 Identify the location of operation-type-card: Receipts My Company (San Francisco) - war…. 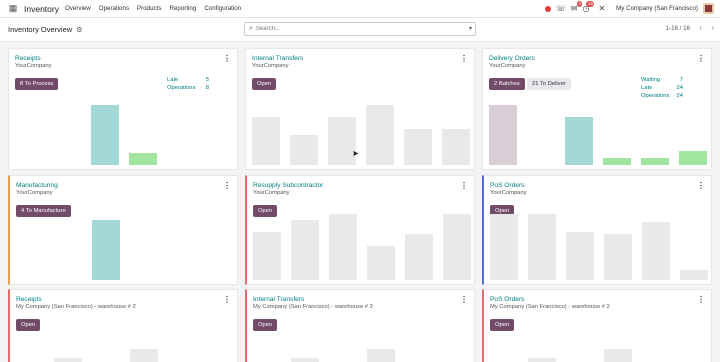
(123, 325).